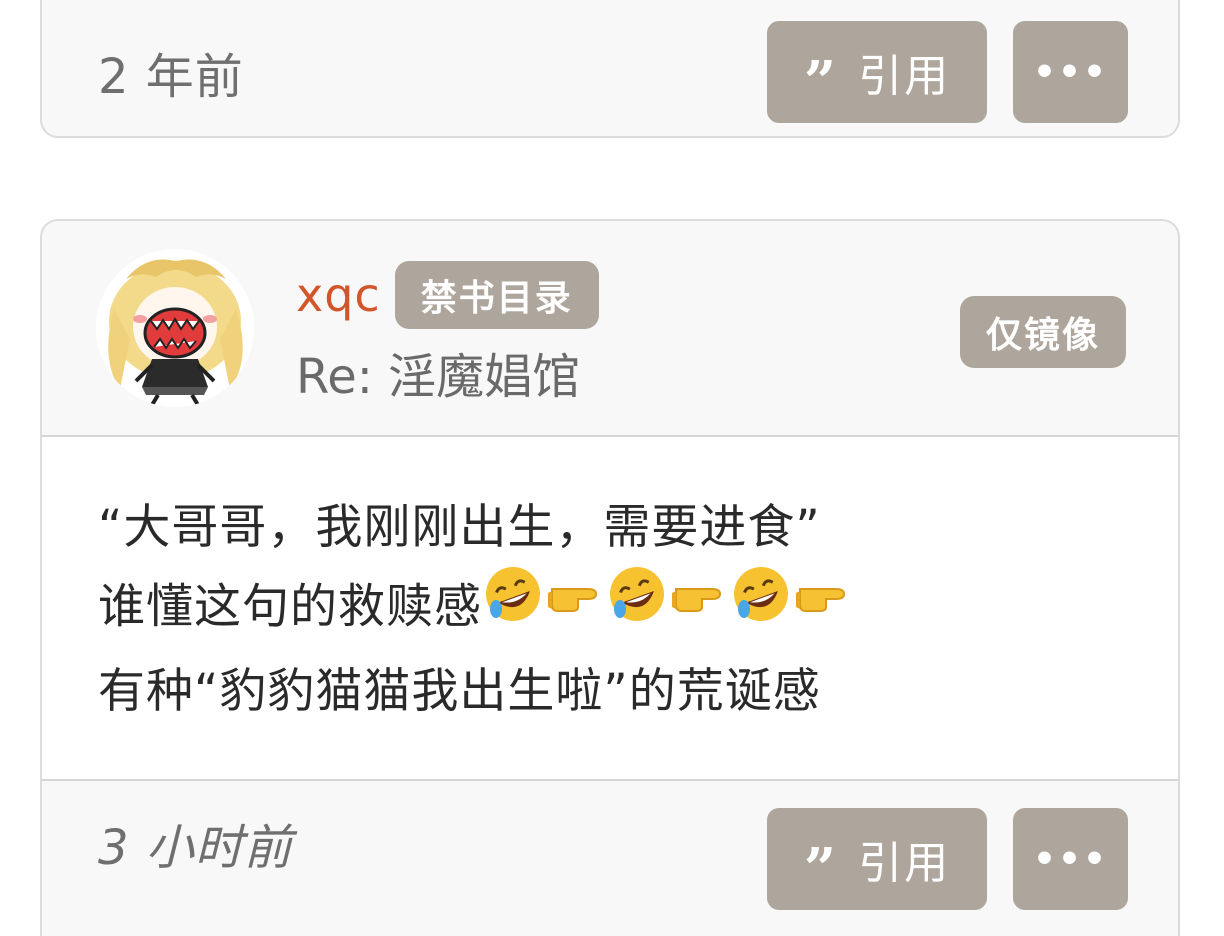 The image size is (1224, 936). I want to click on previous-post-card: 2 年前 ” 引用 •••, so click(610, 69).